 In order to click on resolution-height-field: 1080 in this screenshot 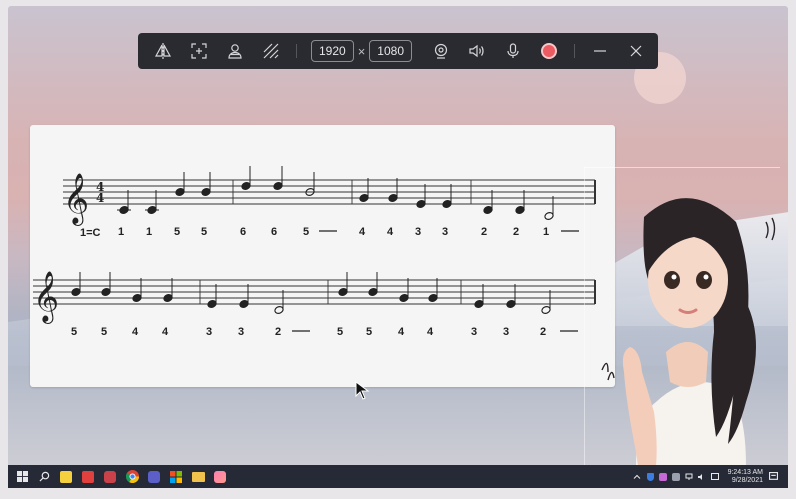, I will do `click(390, 51)`.